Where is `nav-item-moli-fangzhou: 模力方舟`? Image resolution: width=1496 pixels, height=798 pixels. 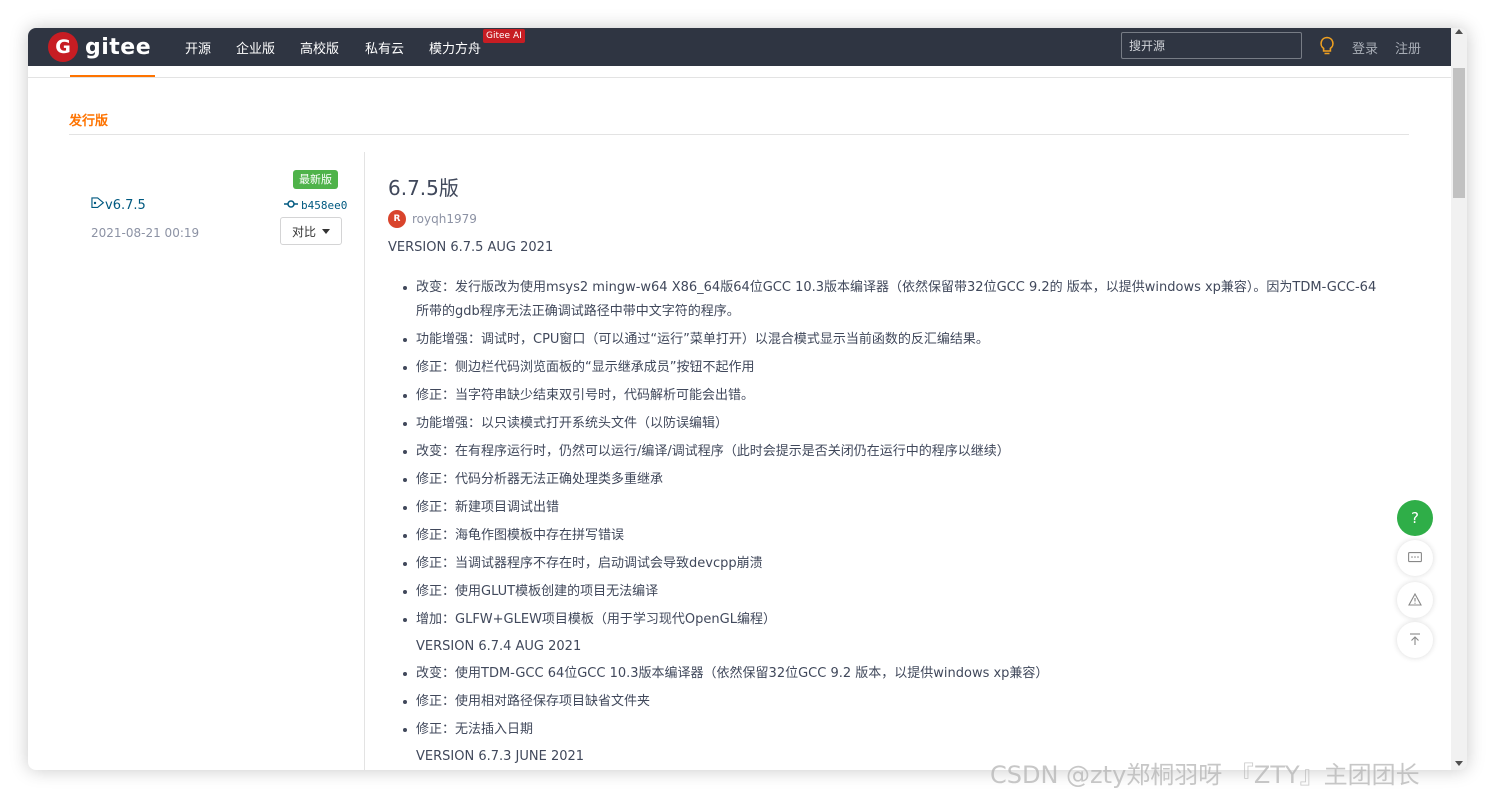
nav-item-moli-fangzhou: 模力方舟 is located at coordinates (455, 47).